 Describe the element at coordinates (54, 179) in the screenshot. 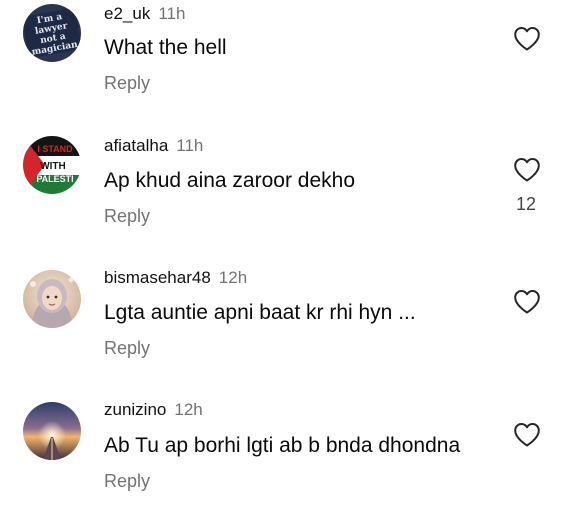

I see `avatar-text-line: PALESTI` at that location.